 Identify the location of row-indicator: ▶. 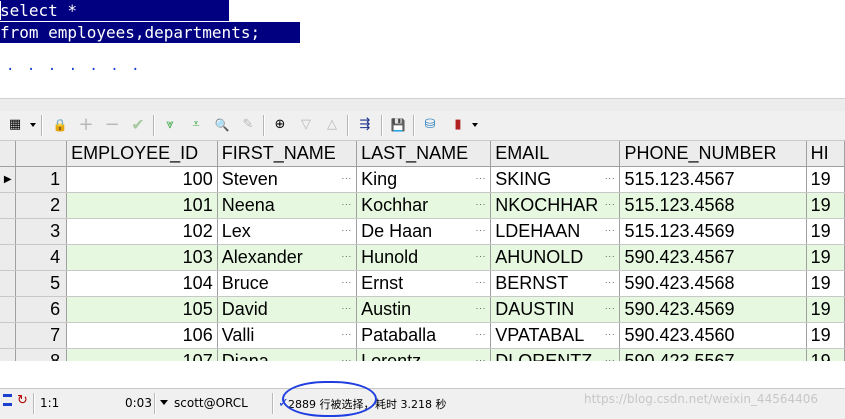
(8, 179).